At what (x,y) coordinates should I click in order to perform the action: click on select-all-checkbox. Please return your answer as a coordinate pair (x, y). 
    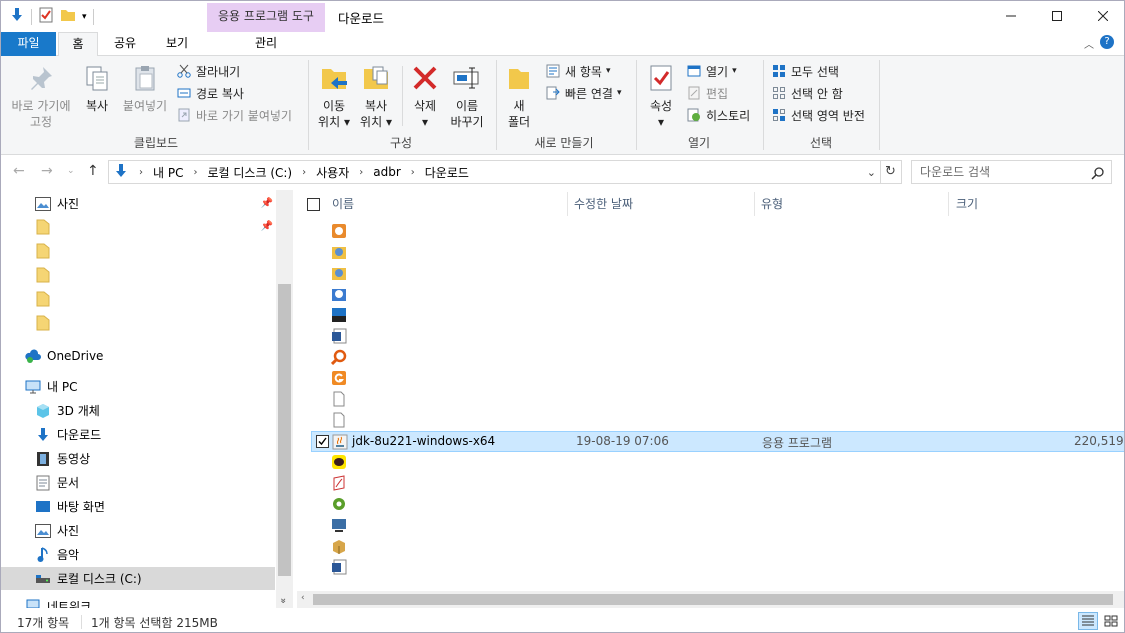
    Looking at the image, I should click on (313, 204).